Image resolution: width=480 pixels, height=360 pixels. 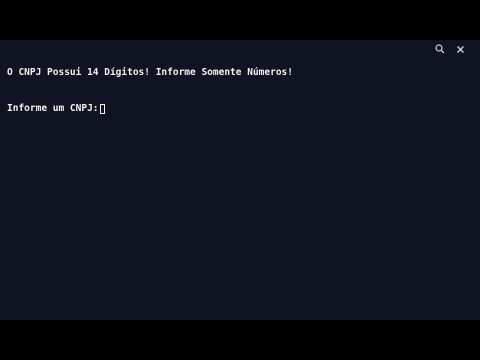 I want to click on letterbox-top, so click(x=240, y=20).